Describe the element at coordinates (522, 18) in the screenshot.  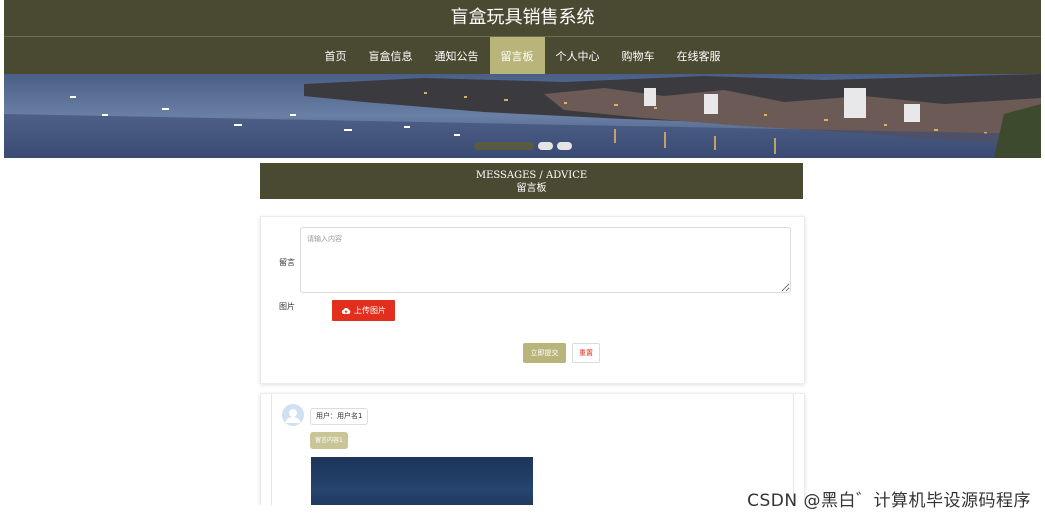
I see `site-title: 盲盒玩具销售系统` at that location.